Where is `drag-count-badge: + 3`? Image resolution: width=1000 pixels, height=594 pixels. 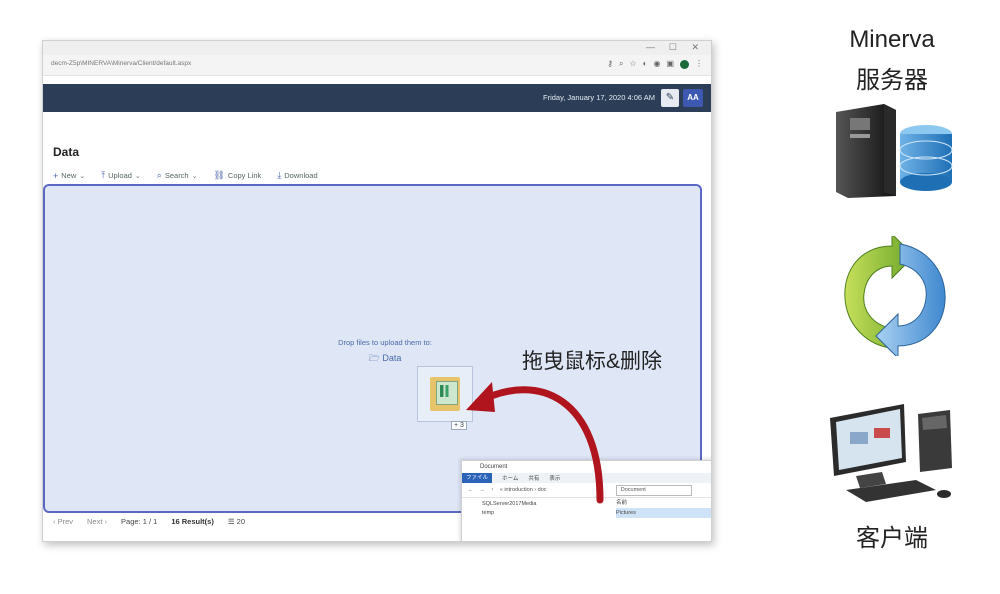 drag-count-badge: + 3 is located at coordinates (459, 425).